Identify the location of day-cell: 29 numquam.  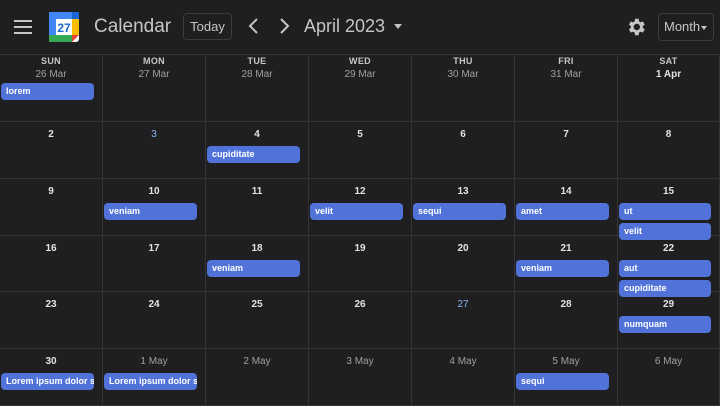
(669, 320).